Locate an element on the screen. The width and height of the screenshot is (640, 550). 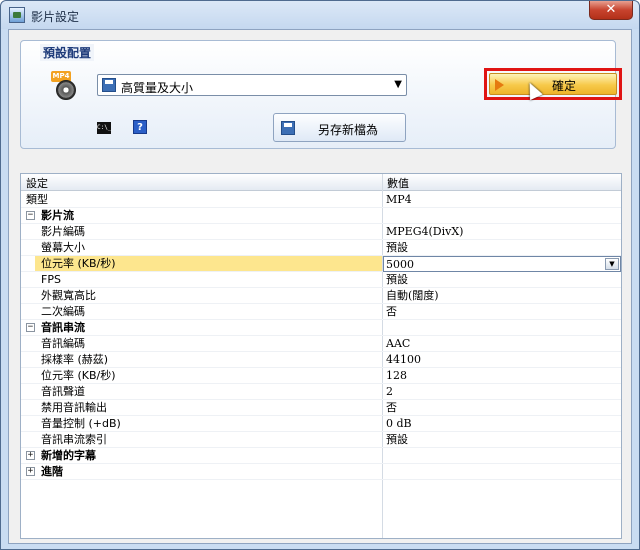
property-value: 自動(闊度) is located at coordinates (412, 295).